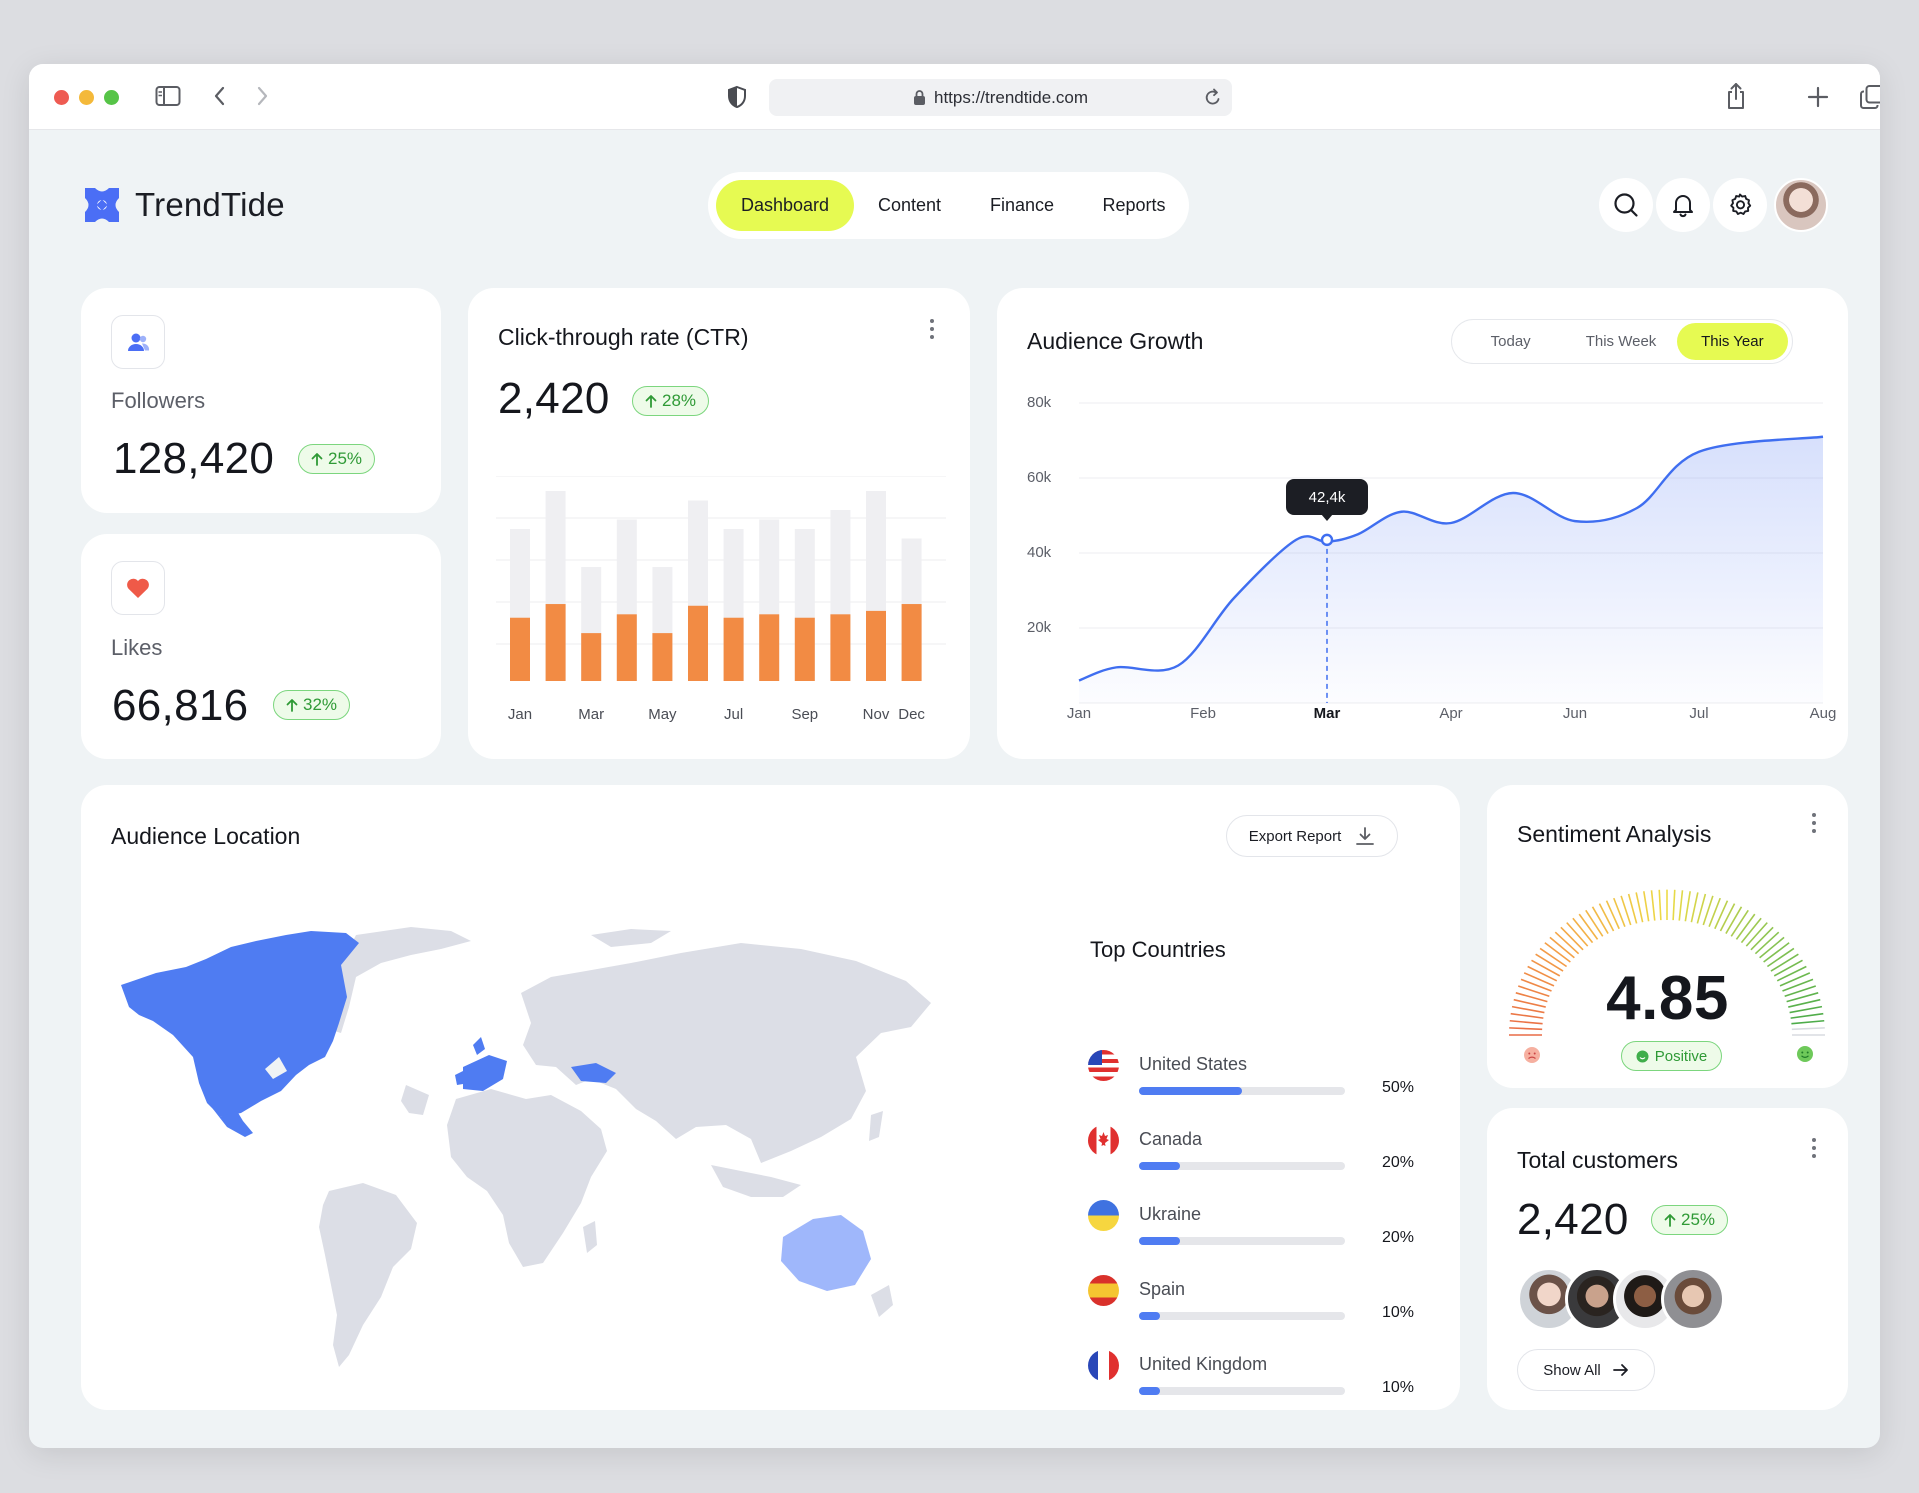  I want to click on ctr-title: Click-through rate (CTR), so click(623, 337).